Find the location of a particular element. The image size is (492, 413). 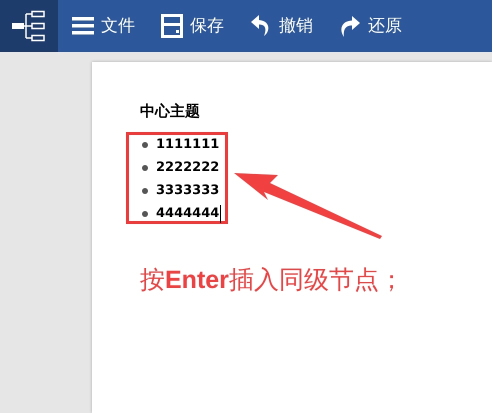

mind-map-icon is located at coordinates (29, 26).